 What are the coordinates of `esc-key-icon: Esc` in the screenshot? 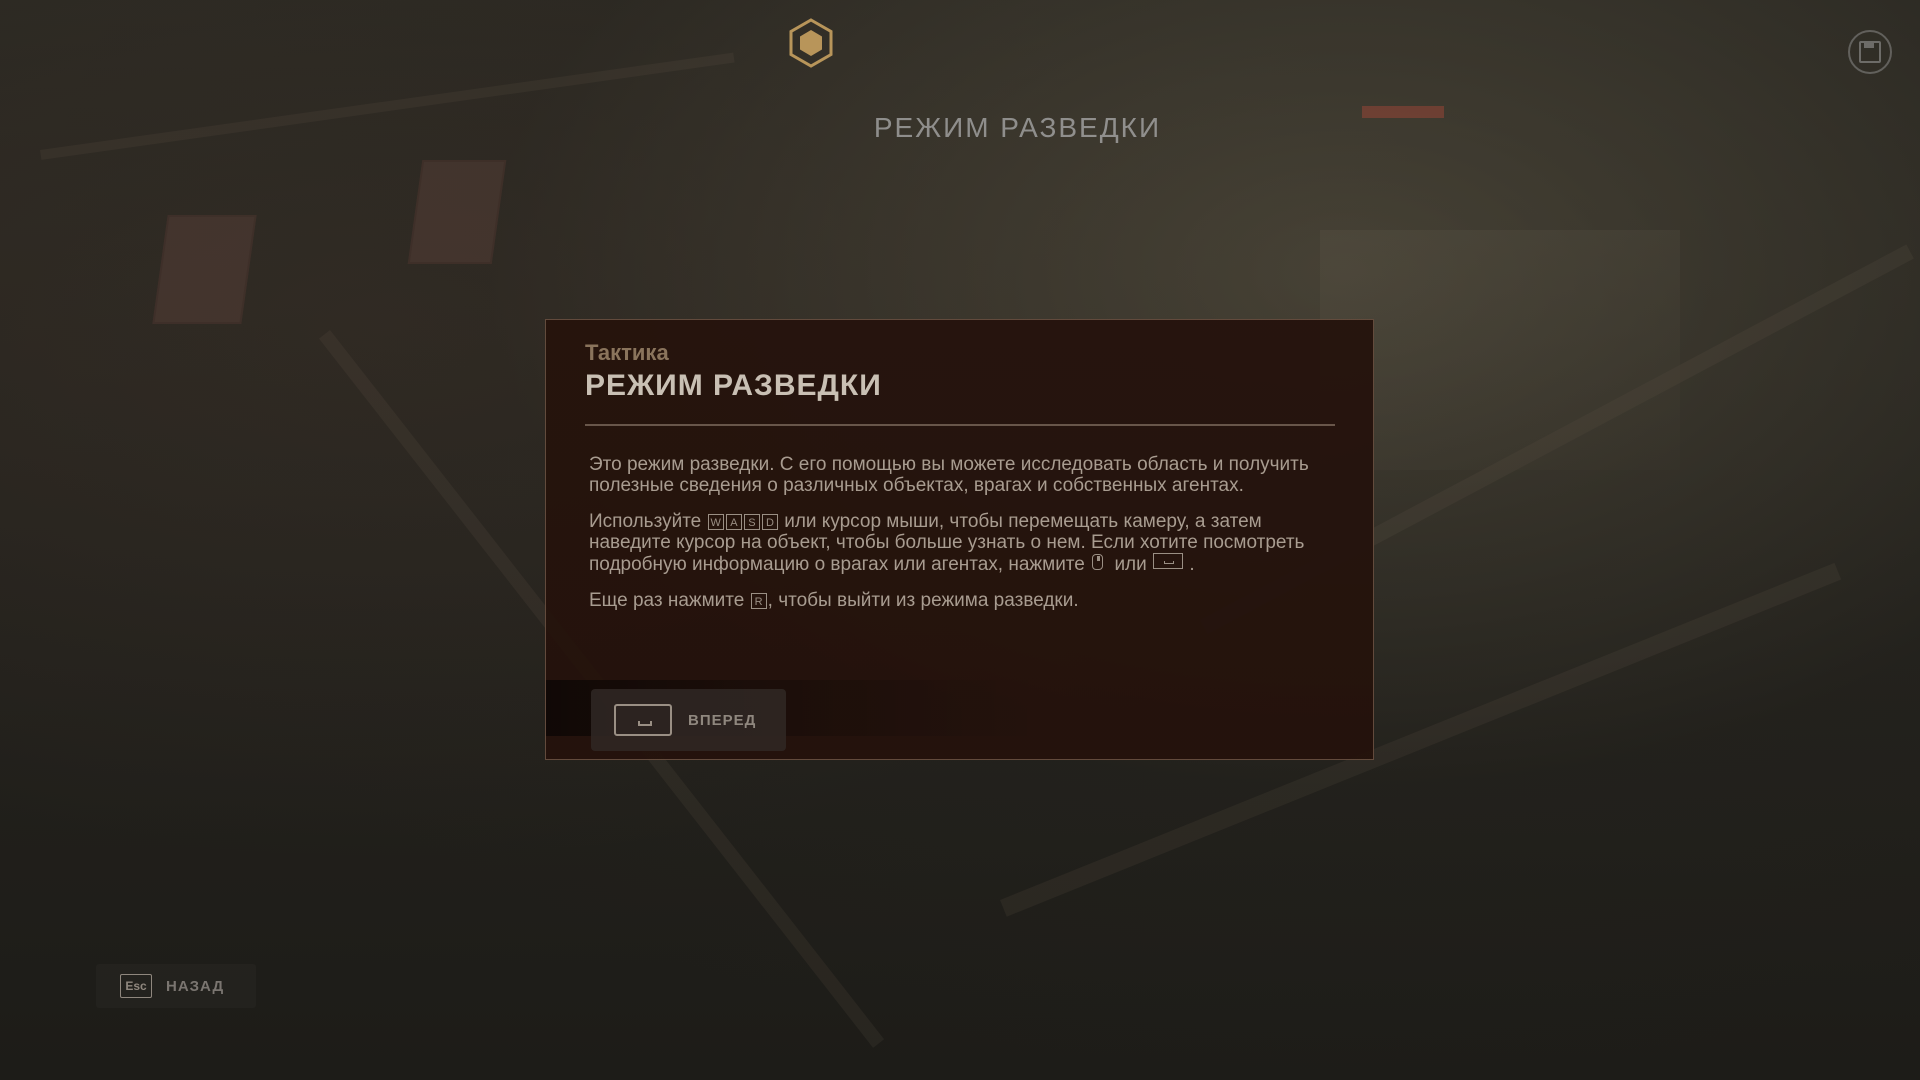 It's located at (136, 986).